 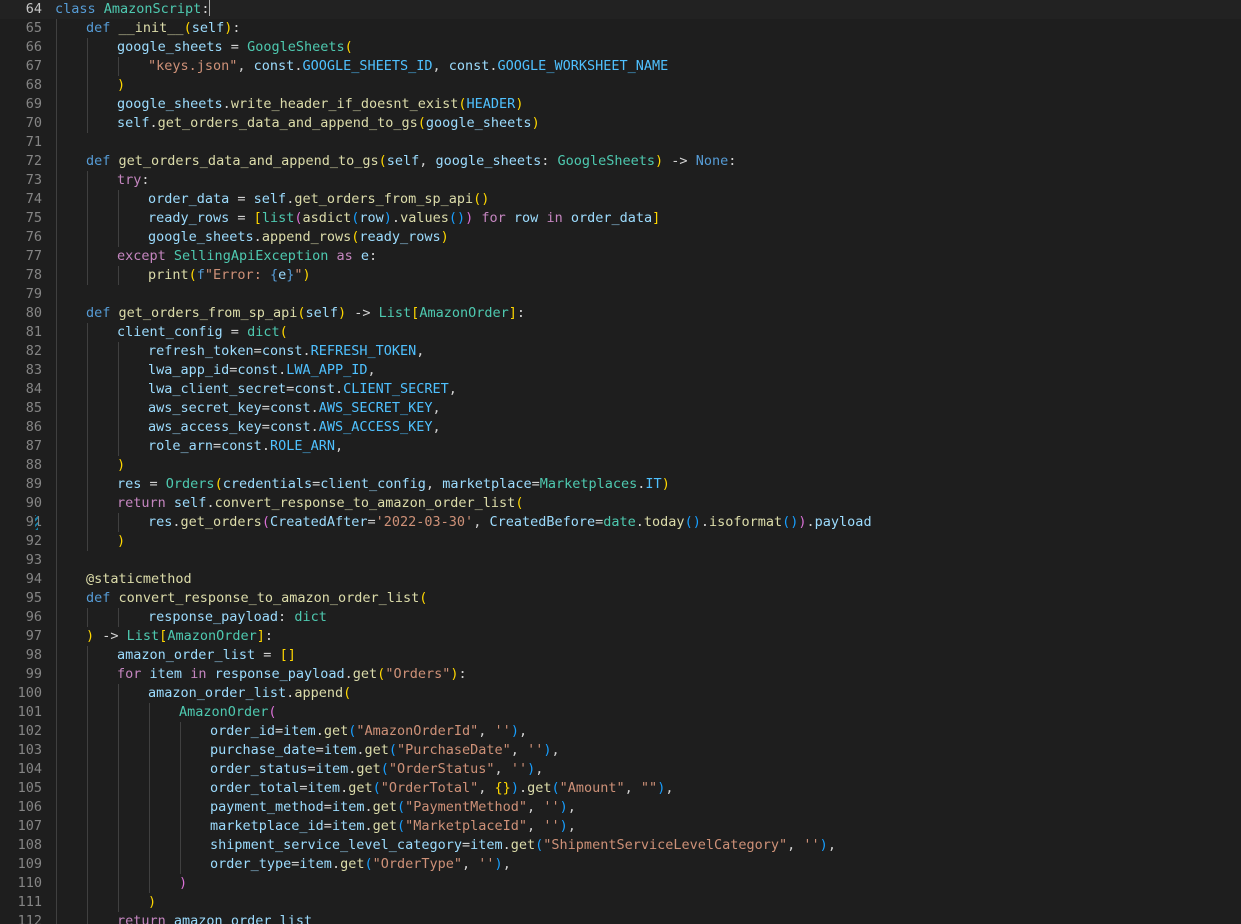 I want to click on code-token: Marketplaces, so click(x=588, y=484).